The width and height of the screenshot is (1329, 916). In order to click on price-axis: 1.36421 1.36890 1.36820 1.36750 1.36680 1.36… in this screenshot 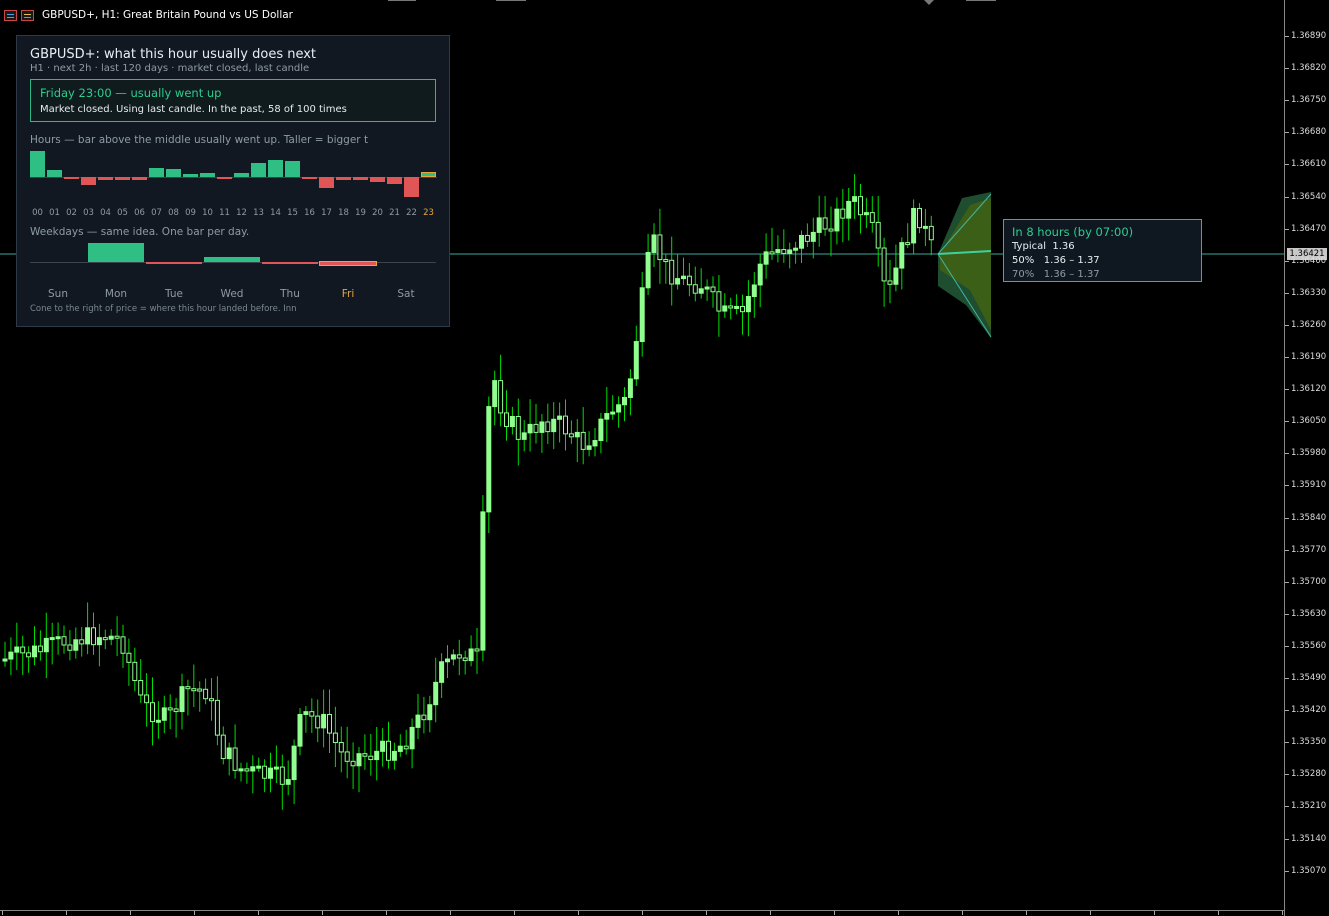, I will do `click(1306, 458)`.